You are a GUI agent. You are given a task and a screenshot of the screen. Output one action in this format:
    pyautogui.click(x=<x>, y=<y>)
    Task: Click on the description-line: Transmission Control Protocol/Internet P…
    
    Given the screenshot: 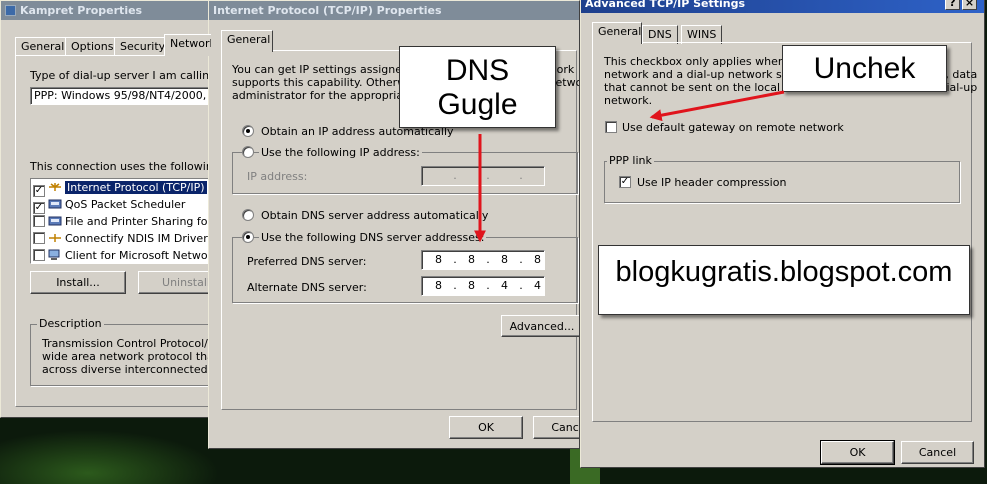 What is the action you would take?
    pyautogui.click(x=126, y=343)
    